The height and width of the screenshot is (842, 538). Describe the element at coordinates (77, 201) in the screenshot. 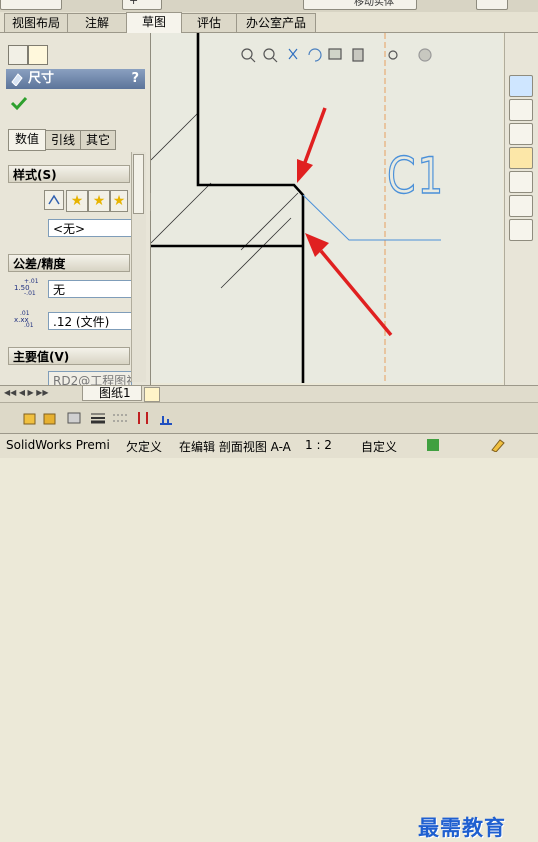

I see `add-style-star-icon: ★` at that location.